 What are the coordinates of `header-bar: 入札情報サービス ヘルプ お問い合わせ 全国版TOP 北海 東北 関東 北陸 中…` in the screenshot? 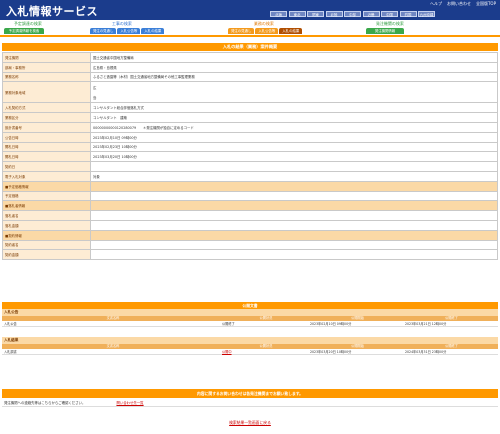 It's located at (250, 10).